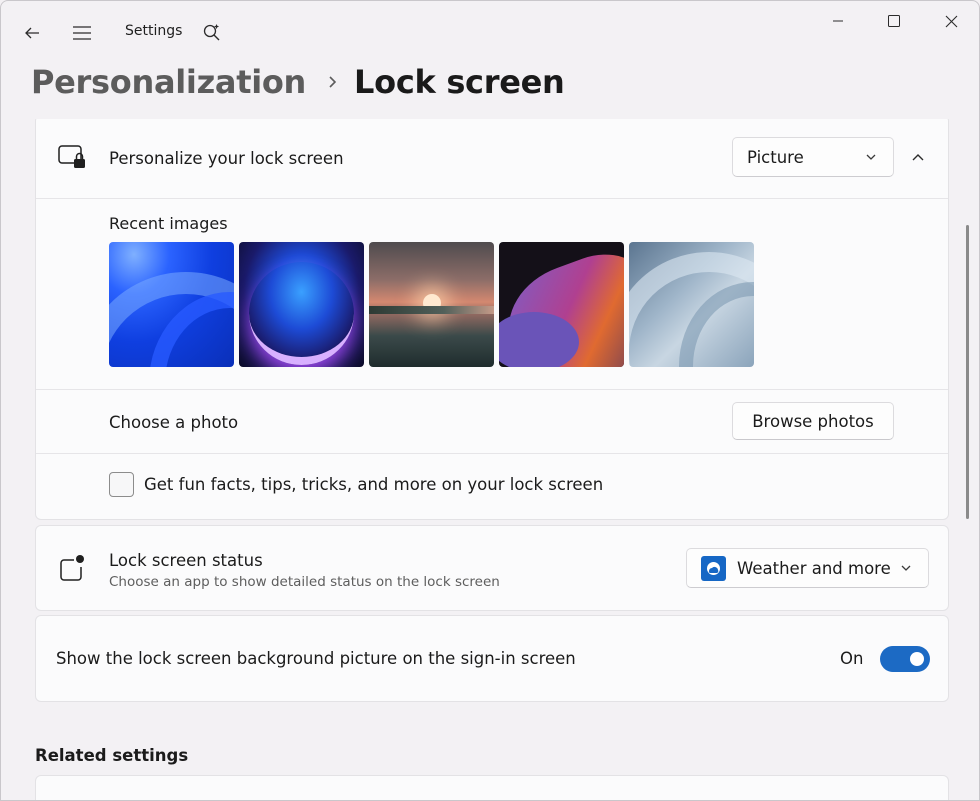 The width and height of the screenshot is (980, 801). I want to click on title-bar: Settings, so click(490, 32).